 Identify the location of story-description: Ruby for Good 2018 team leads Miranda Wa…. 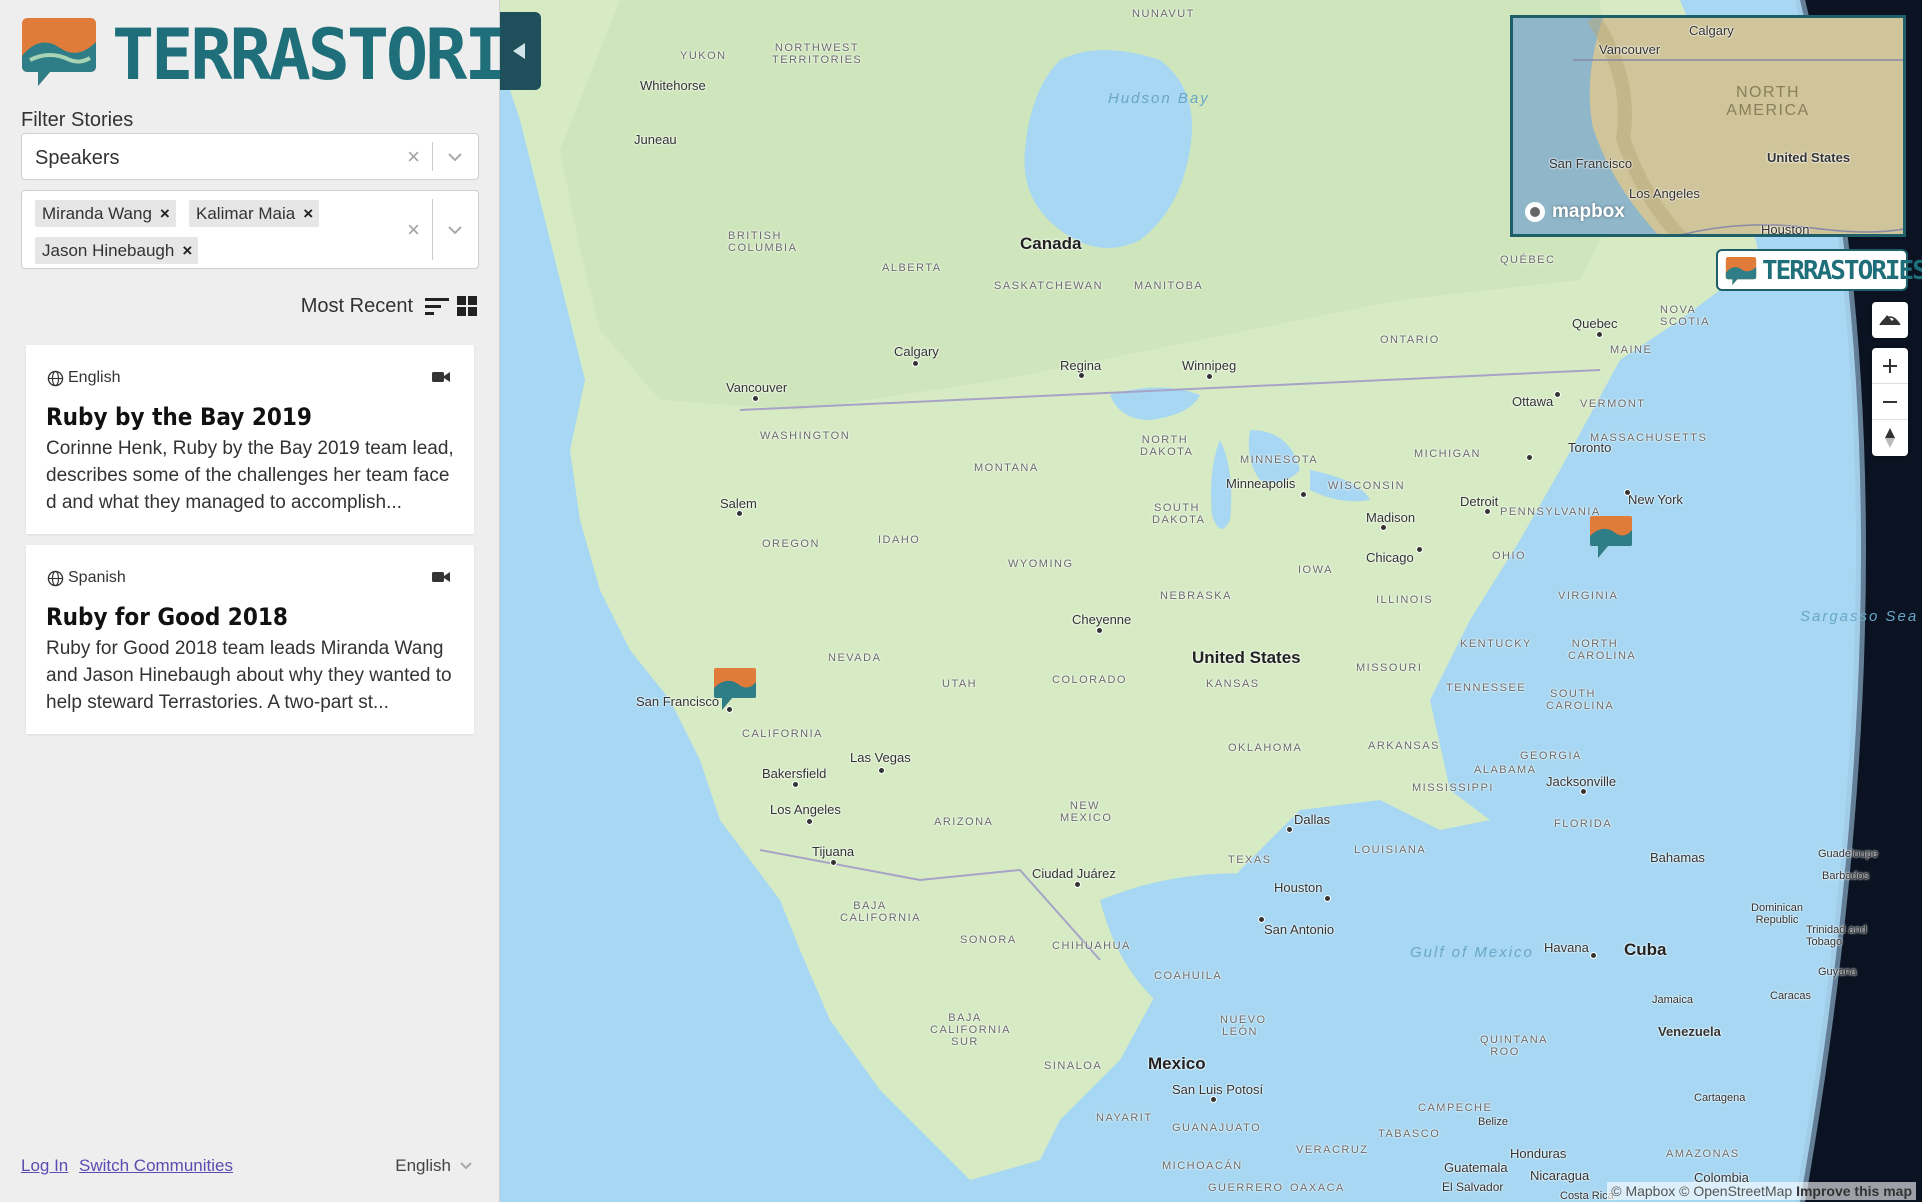
(249, 675).